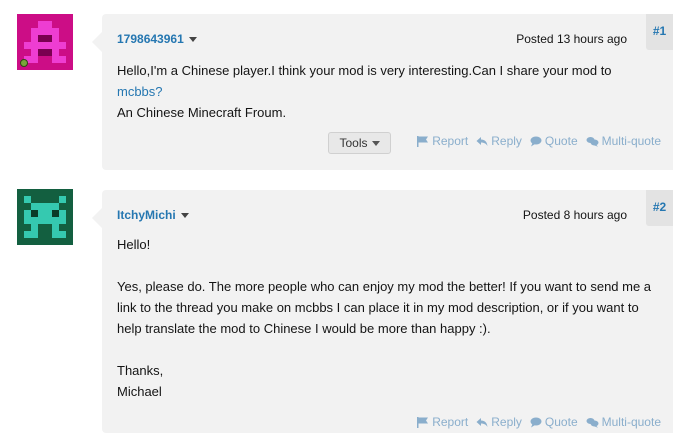  What do you see at coordinates (571, 39) in the screenshot?
I see `post-timestamp: Posted 13 hours ago` at bounding box center [571, 39].